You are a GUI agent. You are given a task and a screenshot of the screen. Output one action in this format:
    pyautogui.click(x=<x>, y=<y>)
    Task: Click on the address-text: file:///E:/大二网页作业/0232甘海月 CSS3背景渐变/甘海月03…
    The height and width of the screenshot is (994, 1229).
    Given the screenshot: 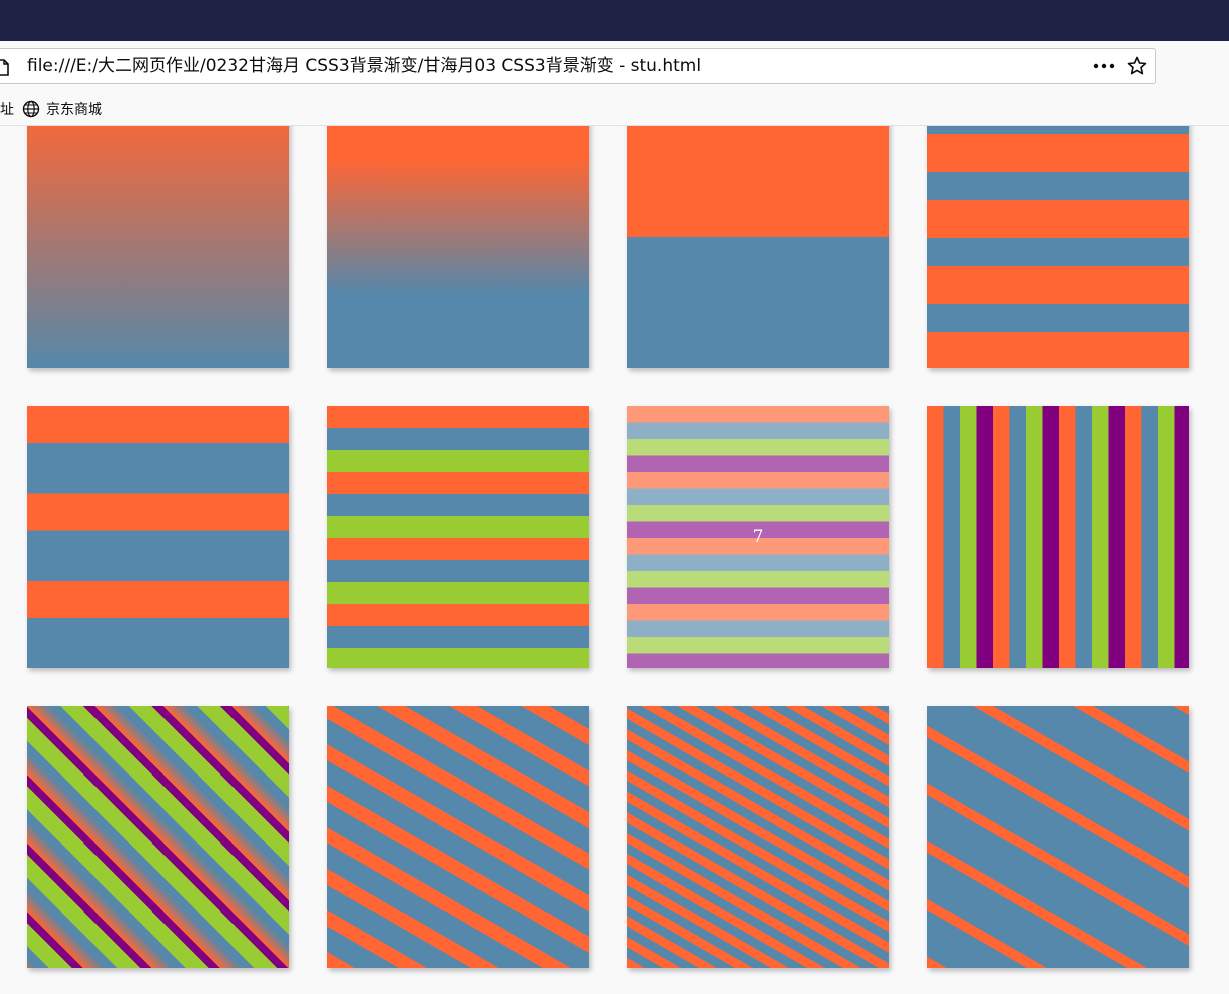 What is the action you would take?
    pyautogui.click(x=364, y=66)
    